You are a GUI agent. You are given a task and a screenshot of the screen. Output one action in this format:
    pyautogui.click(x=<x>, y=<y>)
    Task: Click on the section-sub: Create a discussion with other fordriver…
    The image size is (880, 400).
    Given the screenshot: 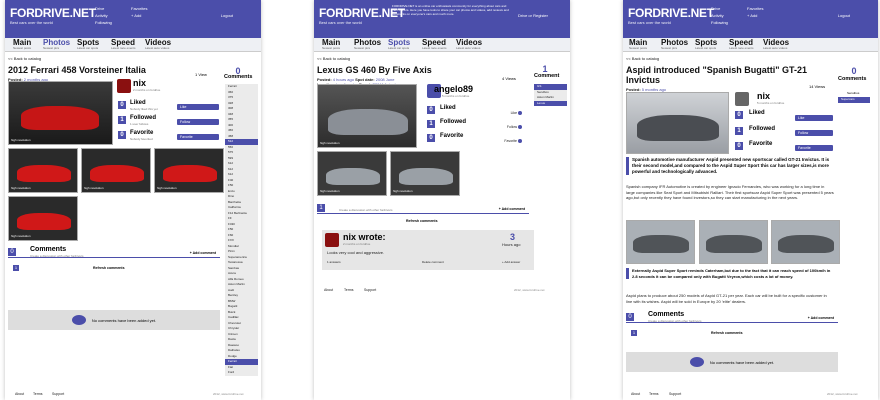 What is the action you would take?
    pyautogui.click(x=57, y=256)
    